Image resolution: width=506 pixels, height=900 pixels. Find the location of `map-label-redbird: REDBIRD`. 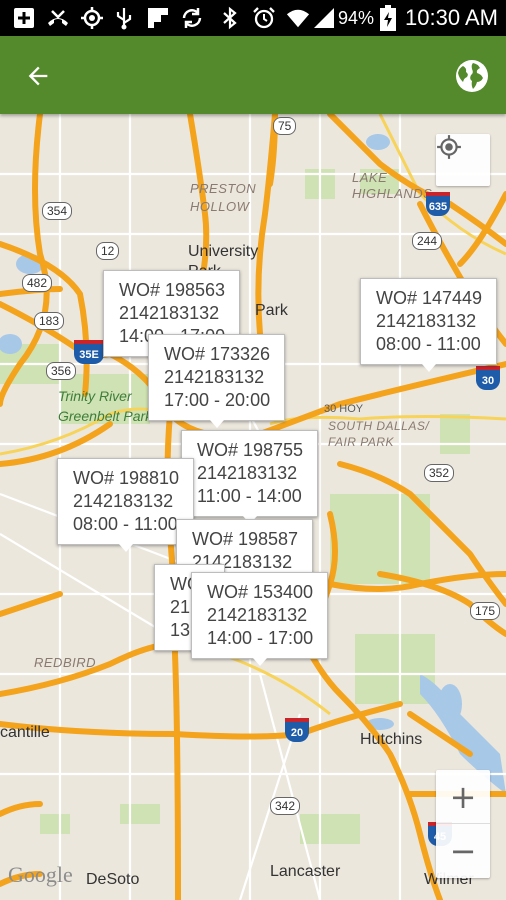

map-label-redbird: REDBIRD is located at coordinates (65, 662).